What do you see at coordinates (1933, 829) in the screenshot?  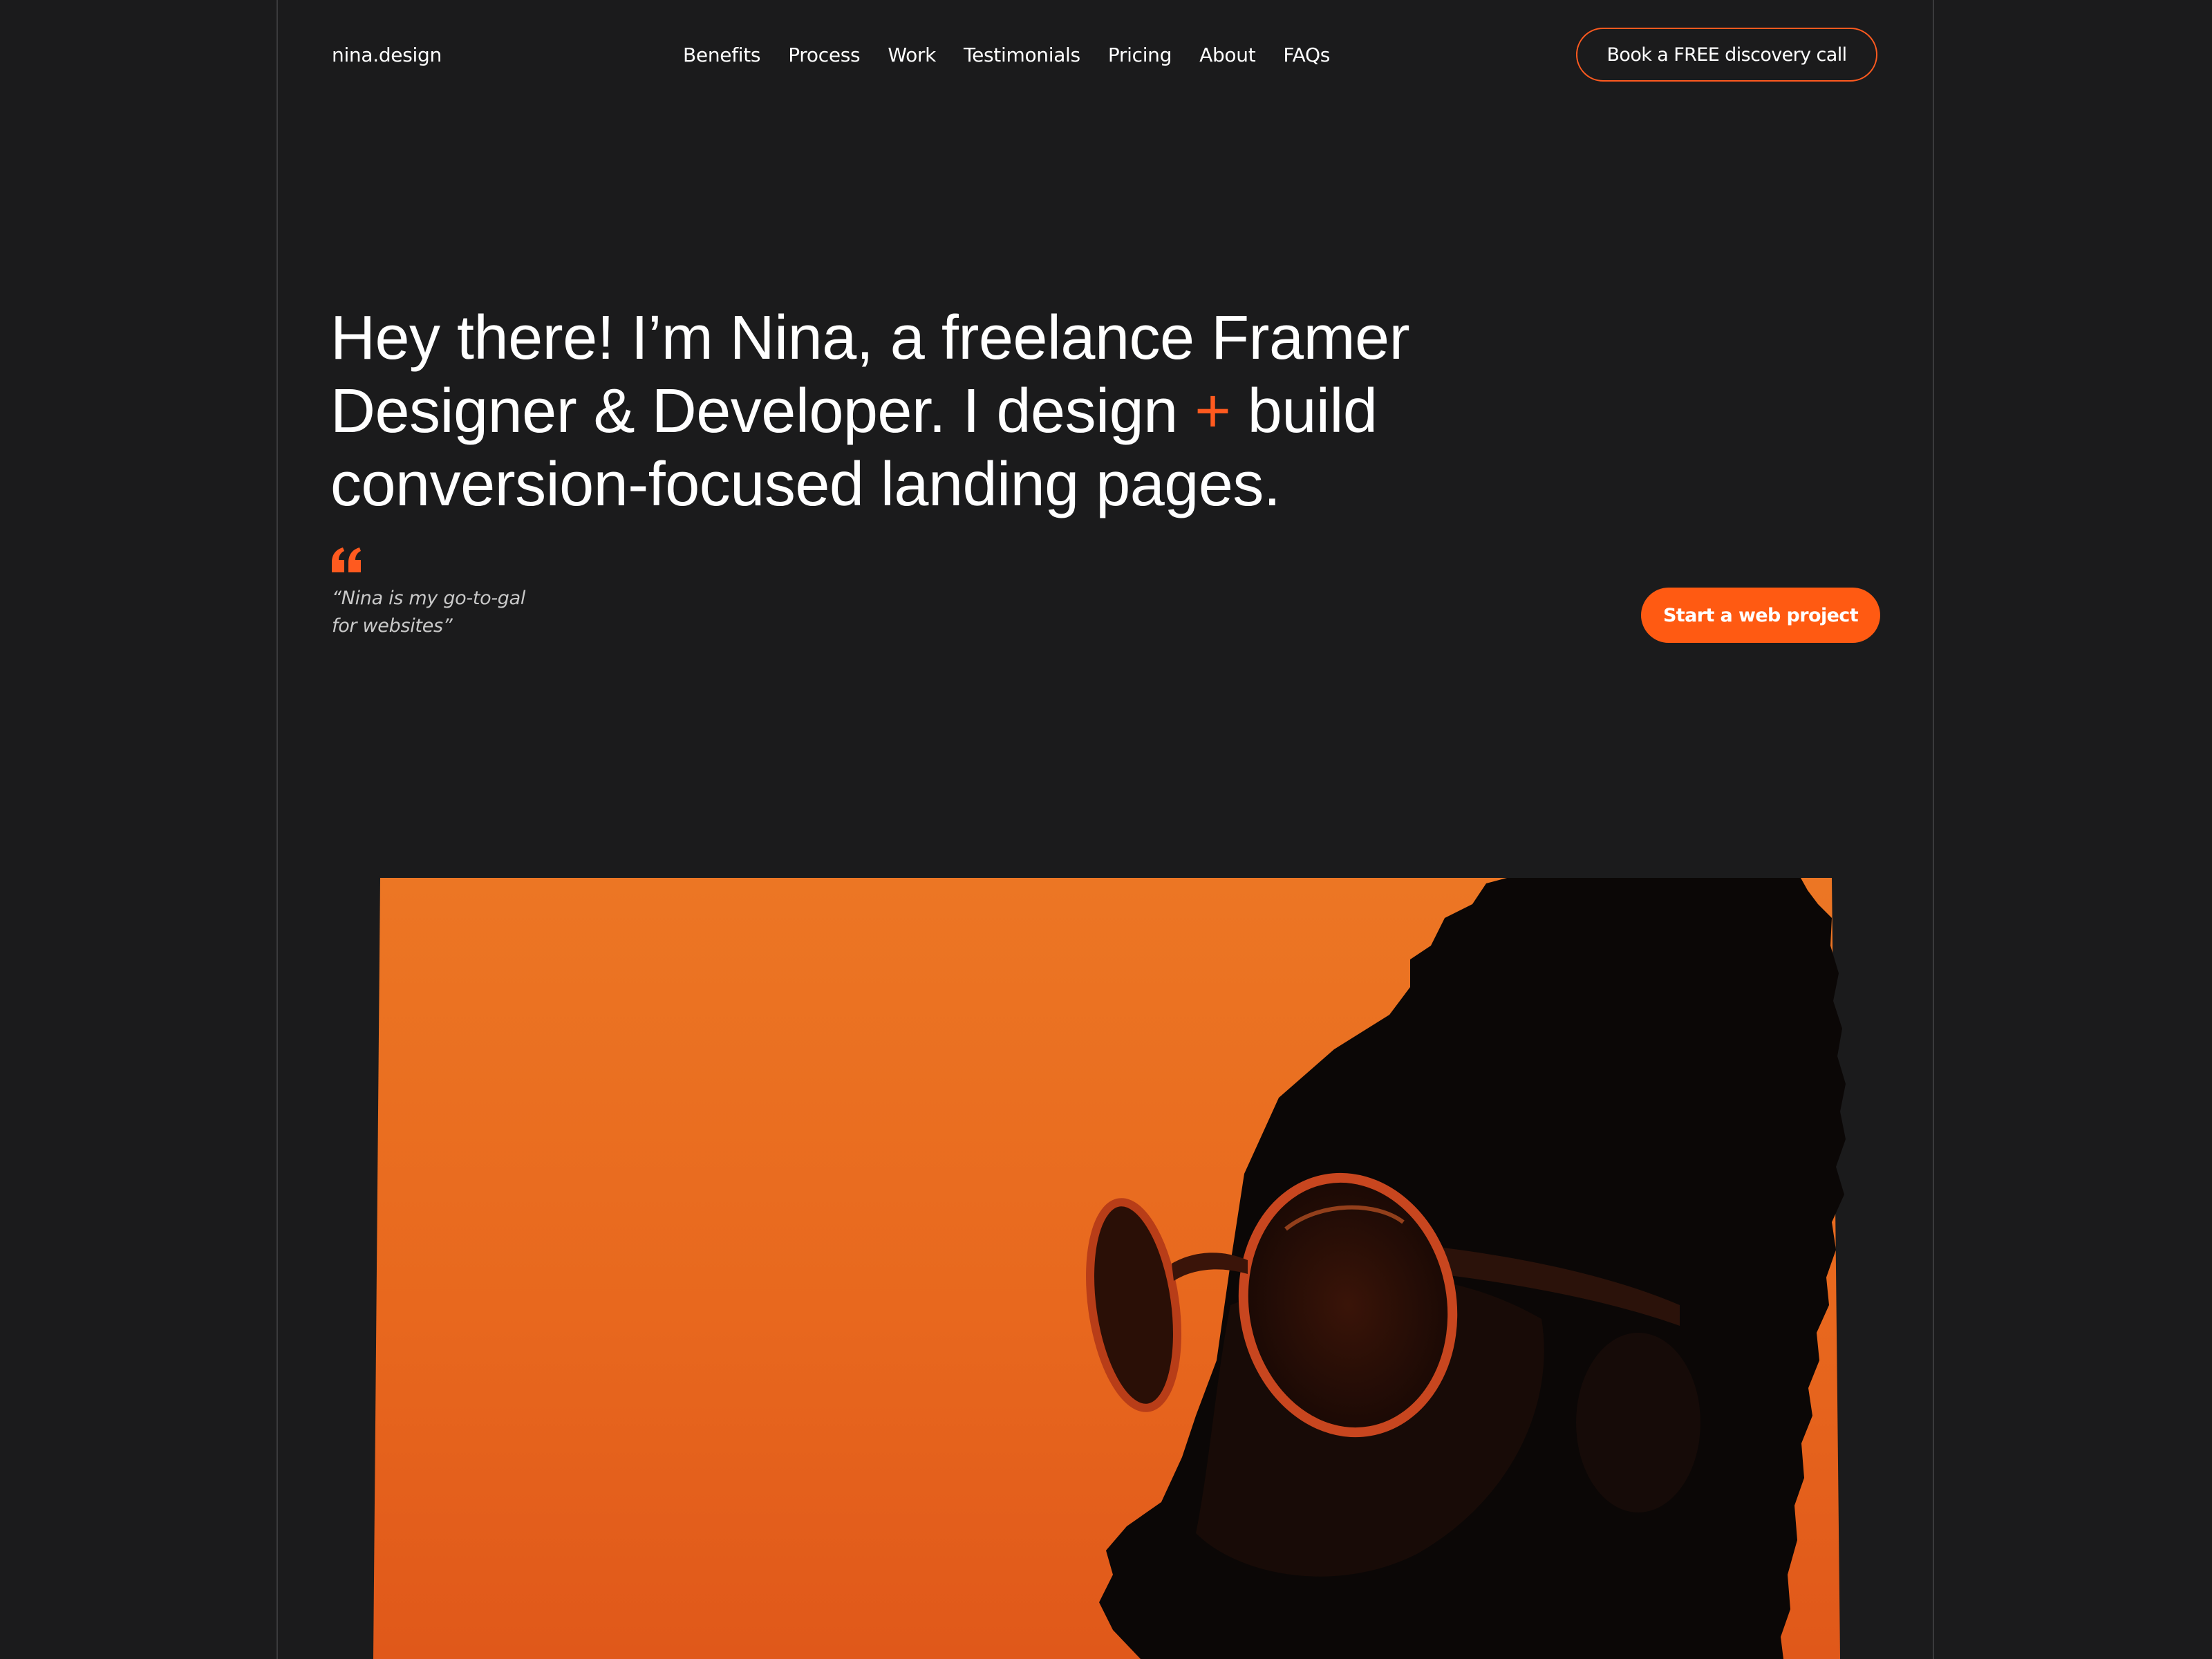 I see `right-frame-divider` at bounding box center [1933, 829].